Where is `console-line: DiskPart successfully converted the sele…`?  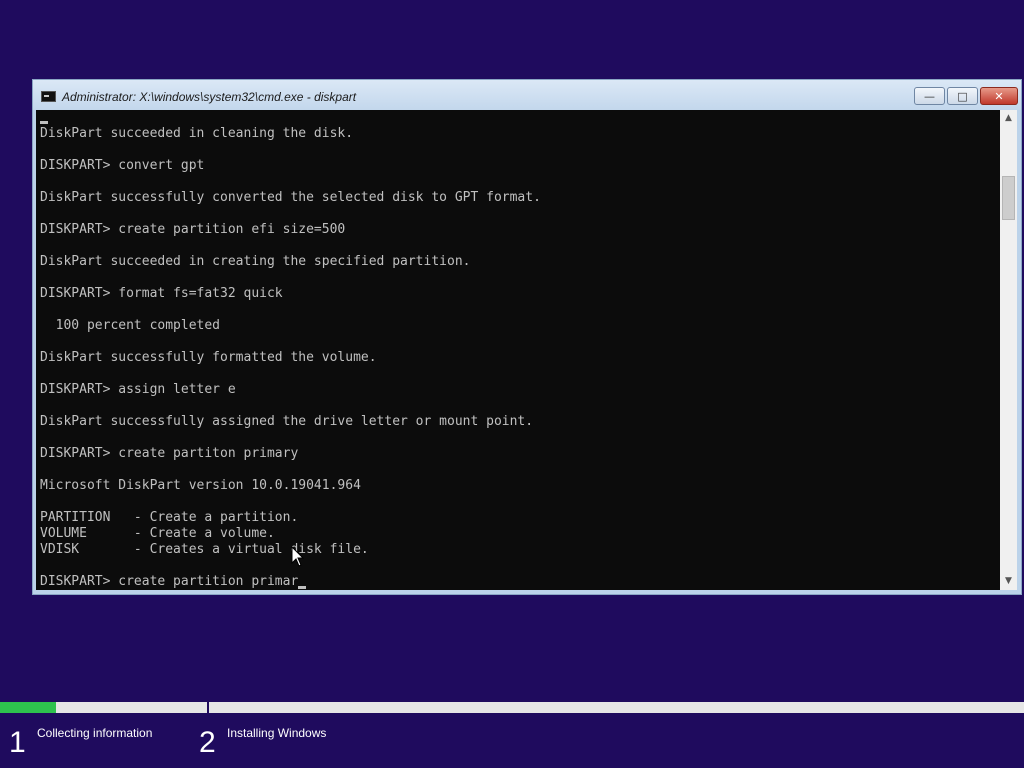 console-line: DiskPart successfully converted the sele… is located at coordinates (290, 197).